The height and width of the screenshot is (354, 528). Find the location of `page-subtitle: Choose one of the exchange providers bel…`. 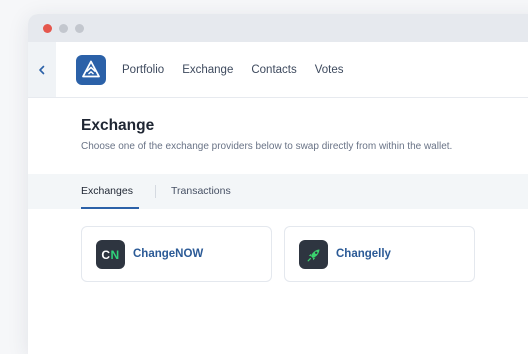

page-subtitle: Choose one of the exchange providers bel… is located at coordinates (267, 146).